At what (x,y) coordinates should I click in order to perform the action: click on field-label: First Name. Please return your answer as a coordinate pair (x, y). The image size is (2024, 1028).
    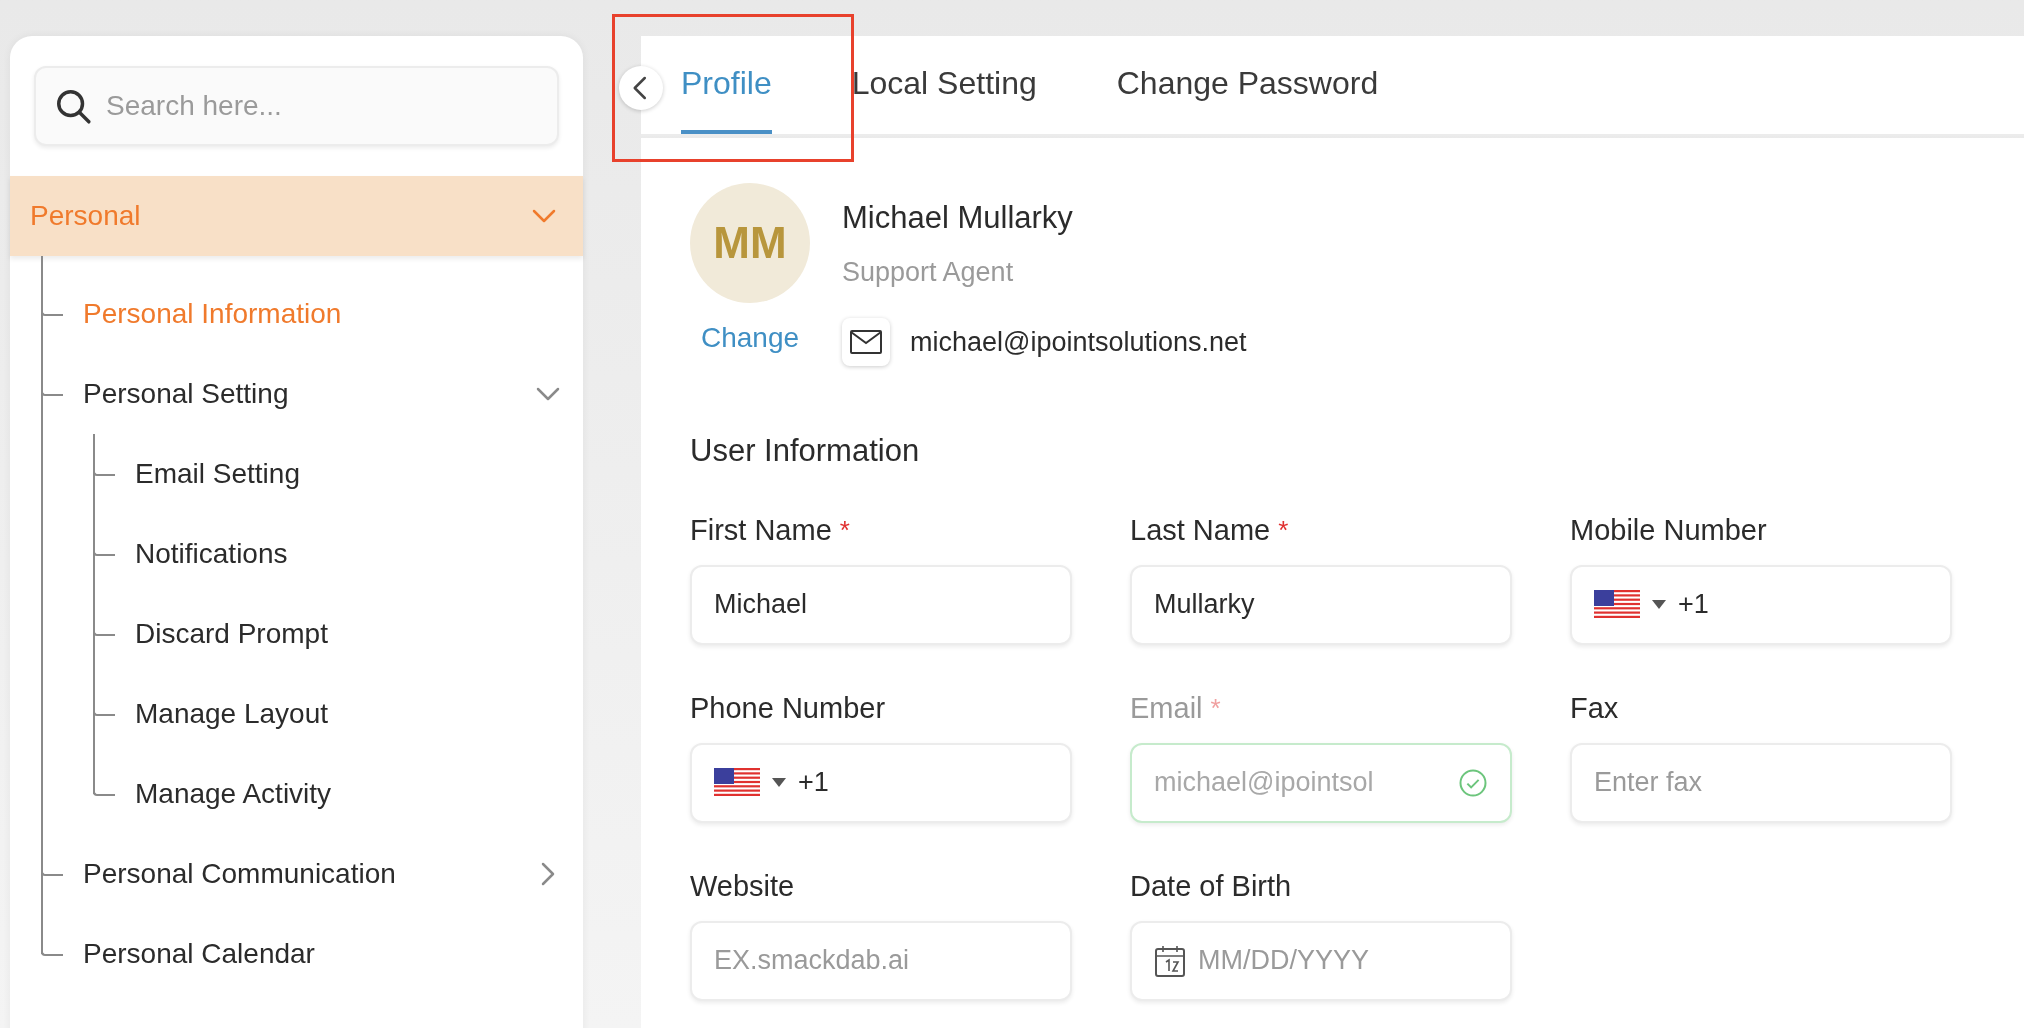
    Looking at the image, I should click on (761, 530).